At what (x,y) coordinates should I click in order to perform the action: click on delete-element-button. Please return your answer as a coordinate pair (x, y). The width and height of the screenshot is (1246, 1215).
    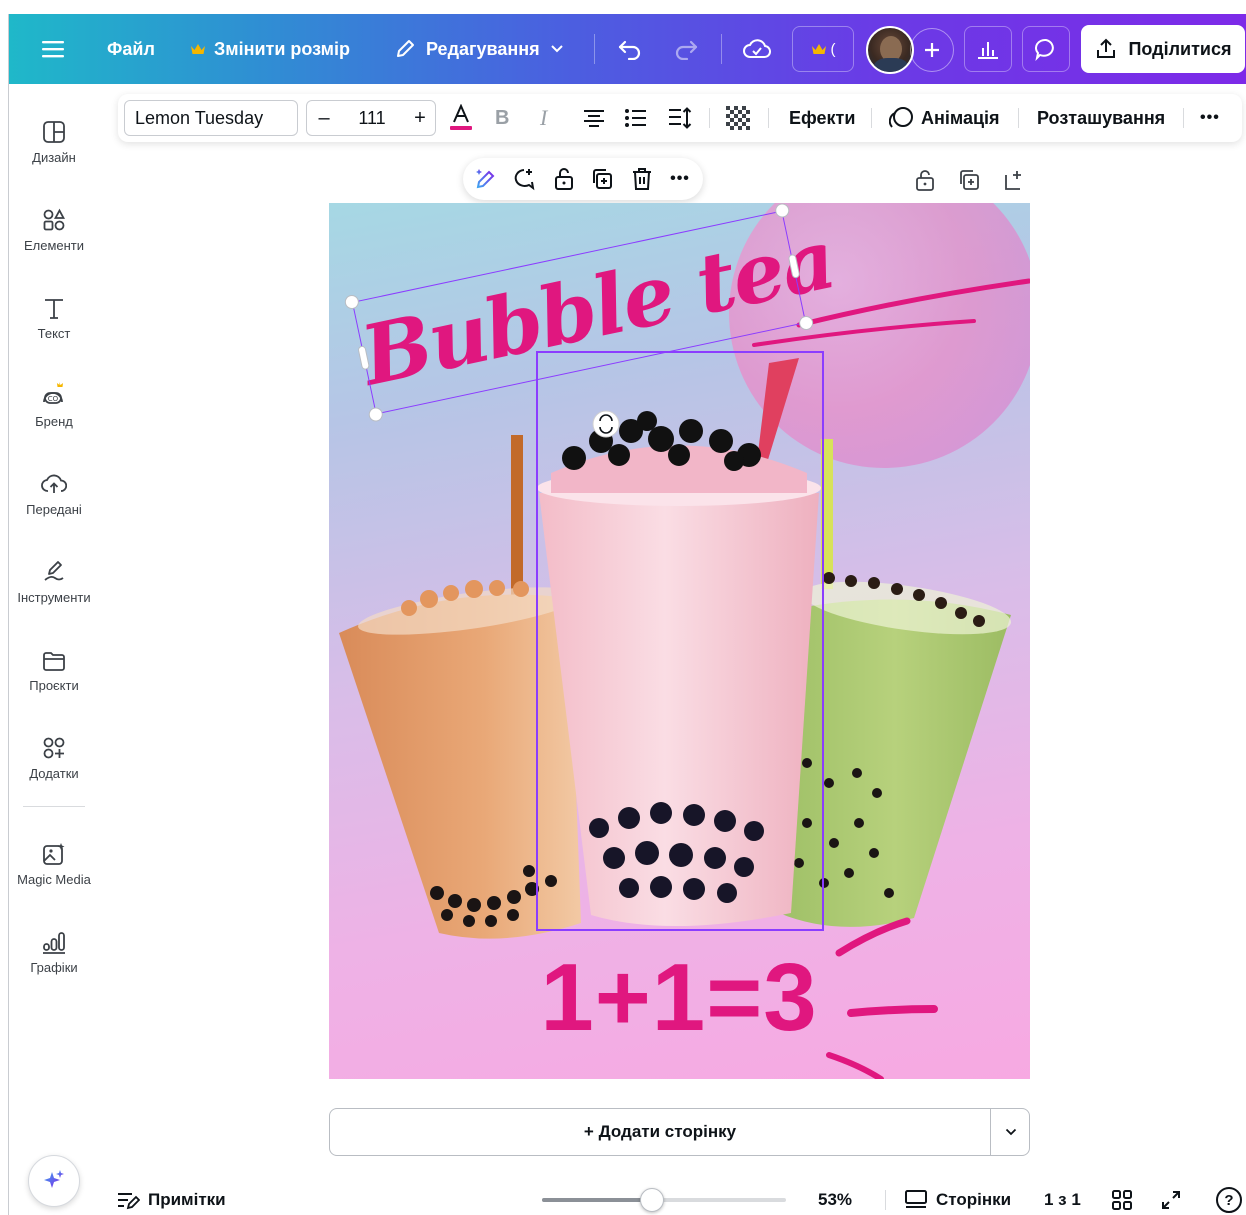
    Looking at the image, I should click on (642, 179).